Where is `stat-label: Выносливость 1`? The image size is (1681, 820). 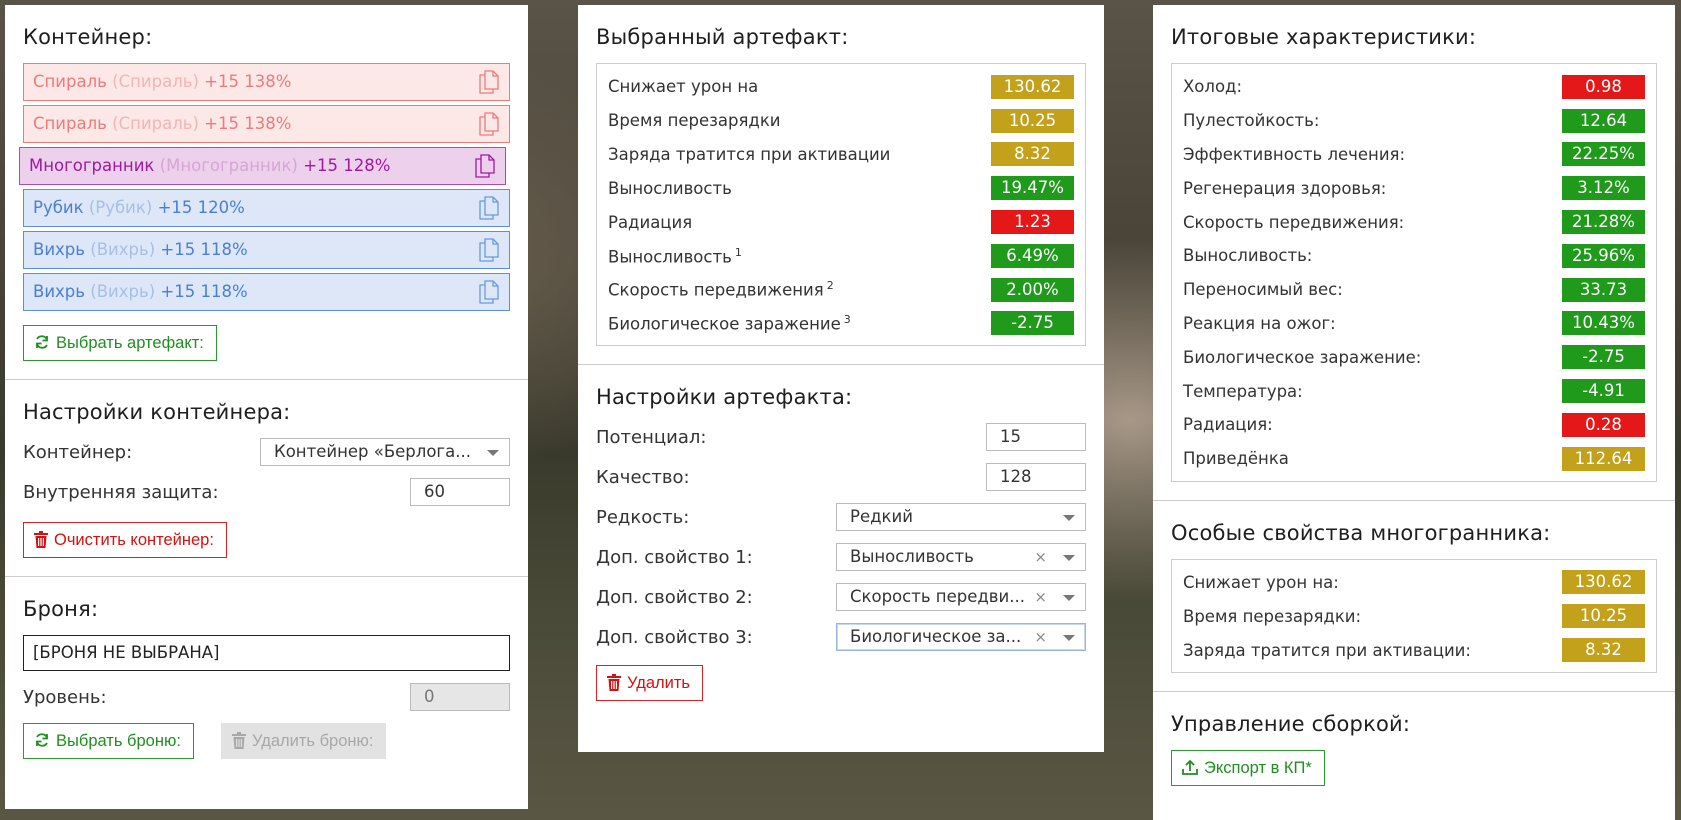 stat-label: Выносливость 1 is located at coordinates (675, 256).